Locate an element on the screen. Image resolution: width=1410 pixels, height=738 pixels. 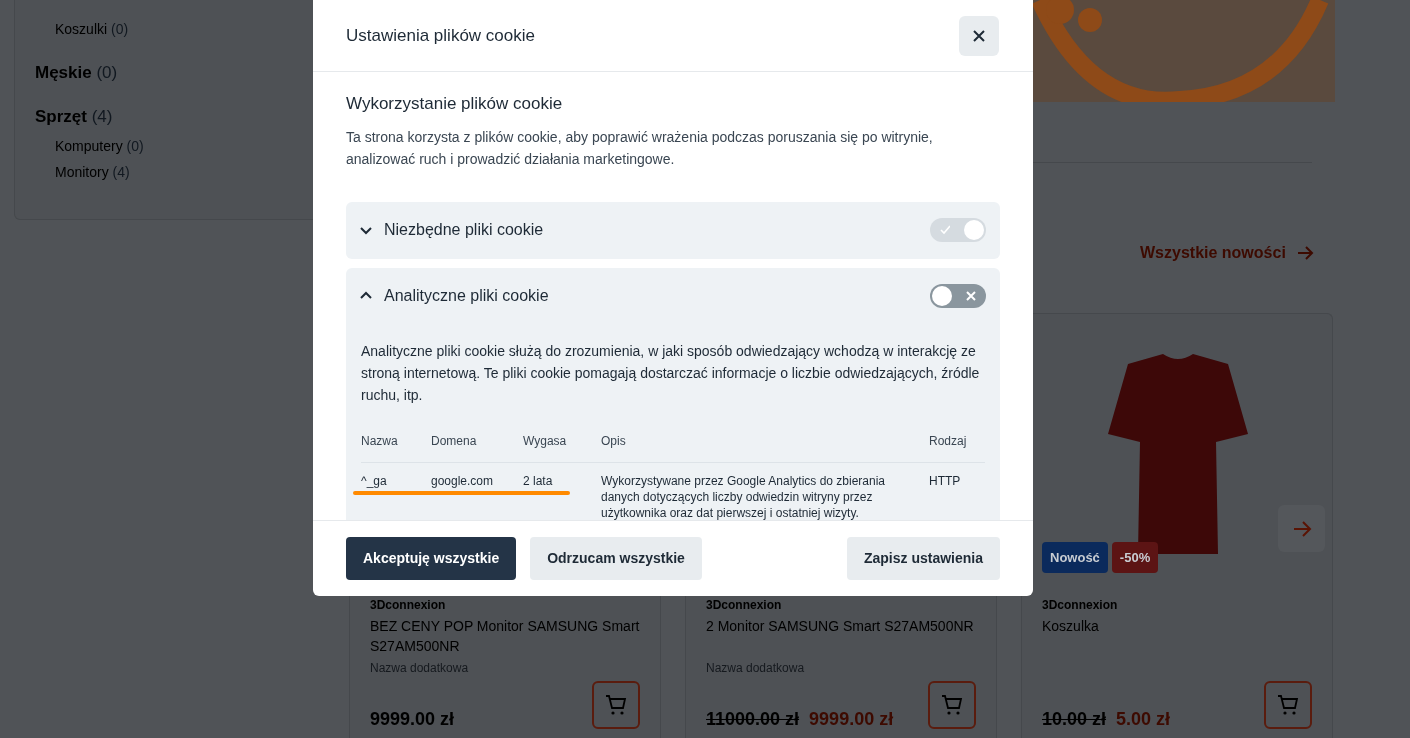
accept-all-button: Akceptuję wszystkie is located at coordinates (431, 558).